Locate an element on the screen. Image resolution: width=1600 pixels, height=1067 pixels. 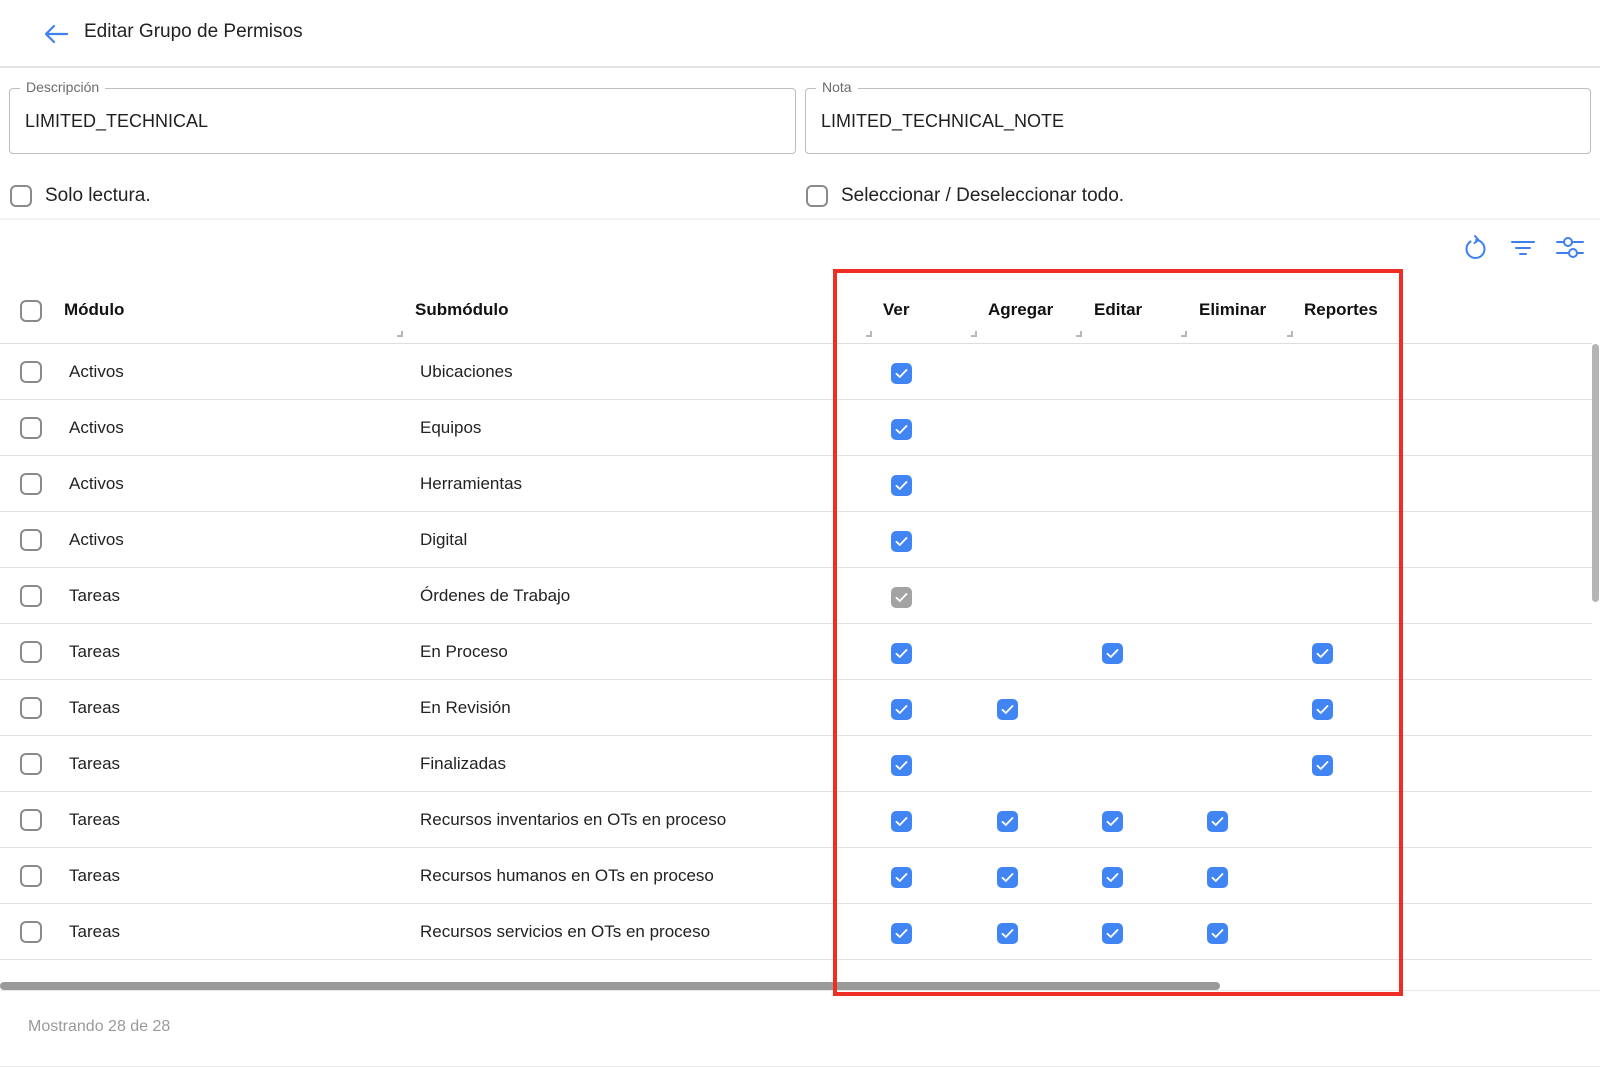
column-header-reportes: Reportes is located at coordinates (1341, 310).